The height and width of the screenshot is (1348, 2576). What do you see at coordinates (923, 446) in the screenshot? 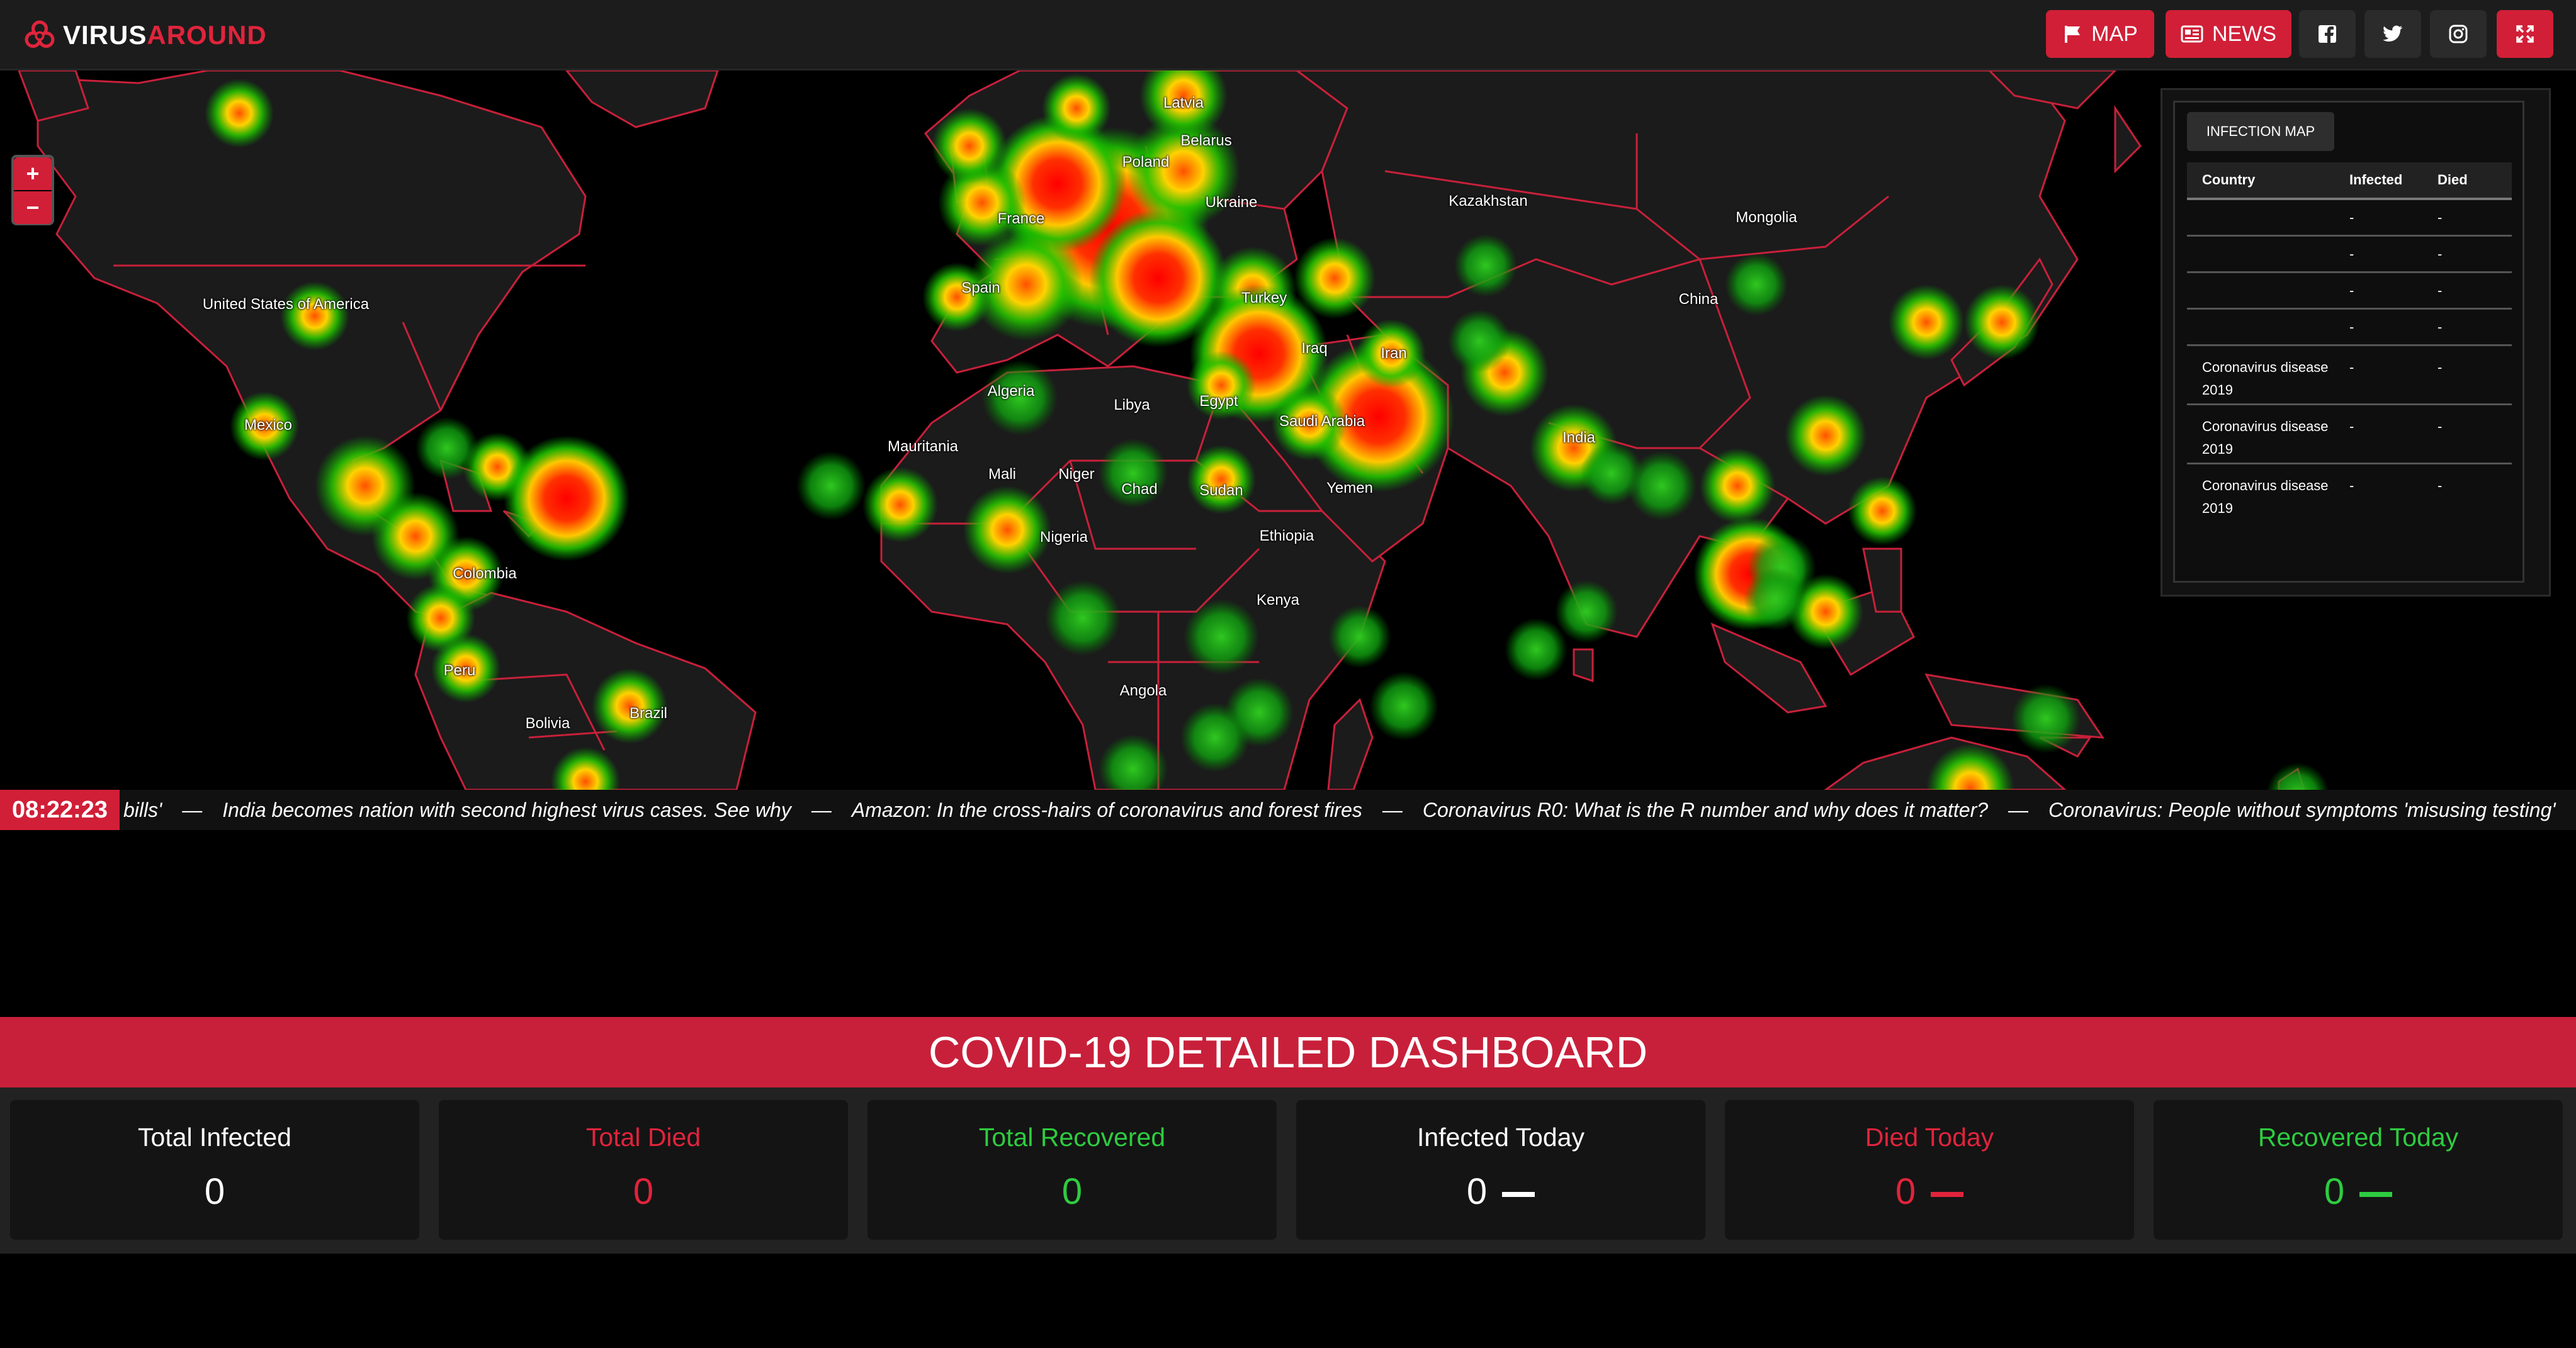
I see `country-label: Mauritania` at bounding box center [923, 446].